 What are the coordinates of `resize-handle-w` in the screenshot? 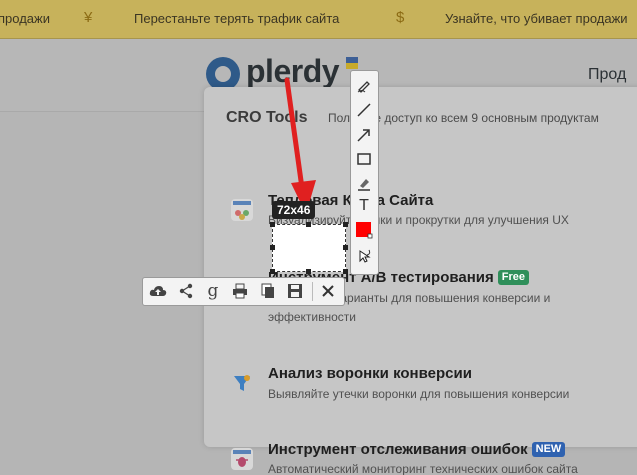 It's located at (272, 247).